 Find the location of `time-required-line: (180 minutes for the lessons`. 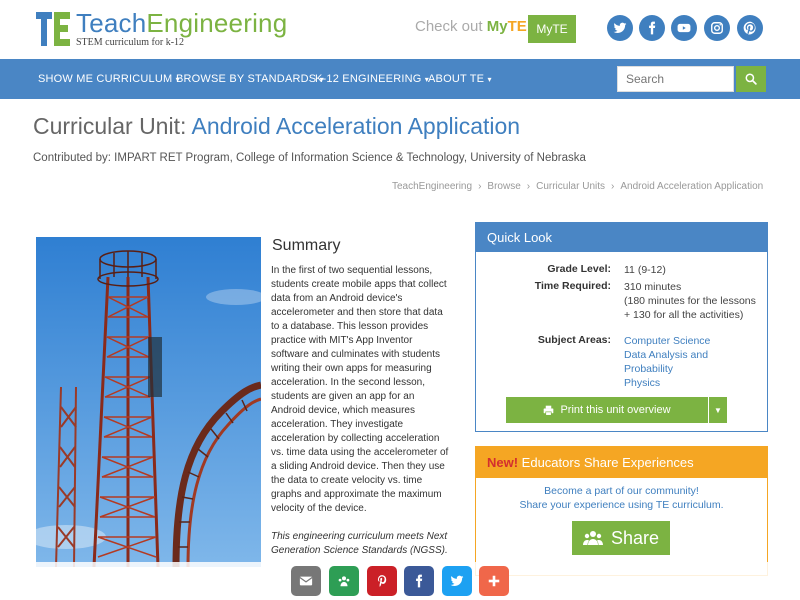

time-required-line: (180 minutes for the lessons is located at coordinates (690, 301).